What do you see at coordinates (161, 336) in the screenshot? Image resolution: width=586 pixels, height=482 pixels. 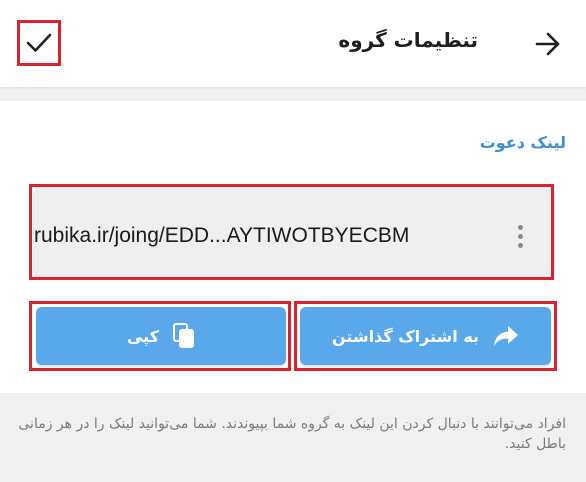 I see `copy-button: کپی` at bounding box center [161, 336].